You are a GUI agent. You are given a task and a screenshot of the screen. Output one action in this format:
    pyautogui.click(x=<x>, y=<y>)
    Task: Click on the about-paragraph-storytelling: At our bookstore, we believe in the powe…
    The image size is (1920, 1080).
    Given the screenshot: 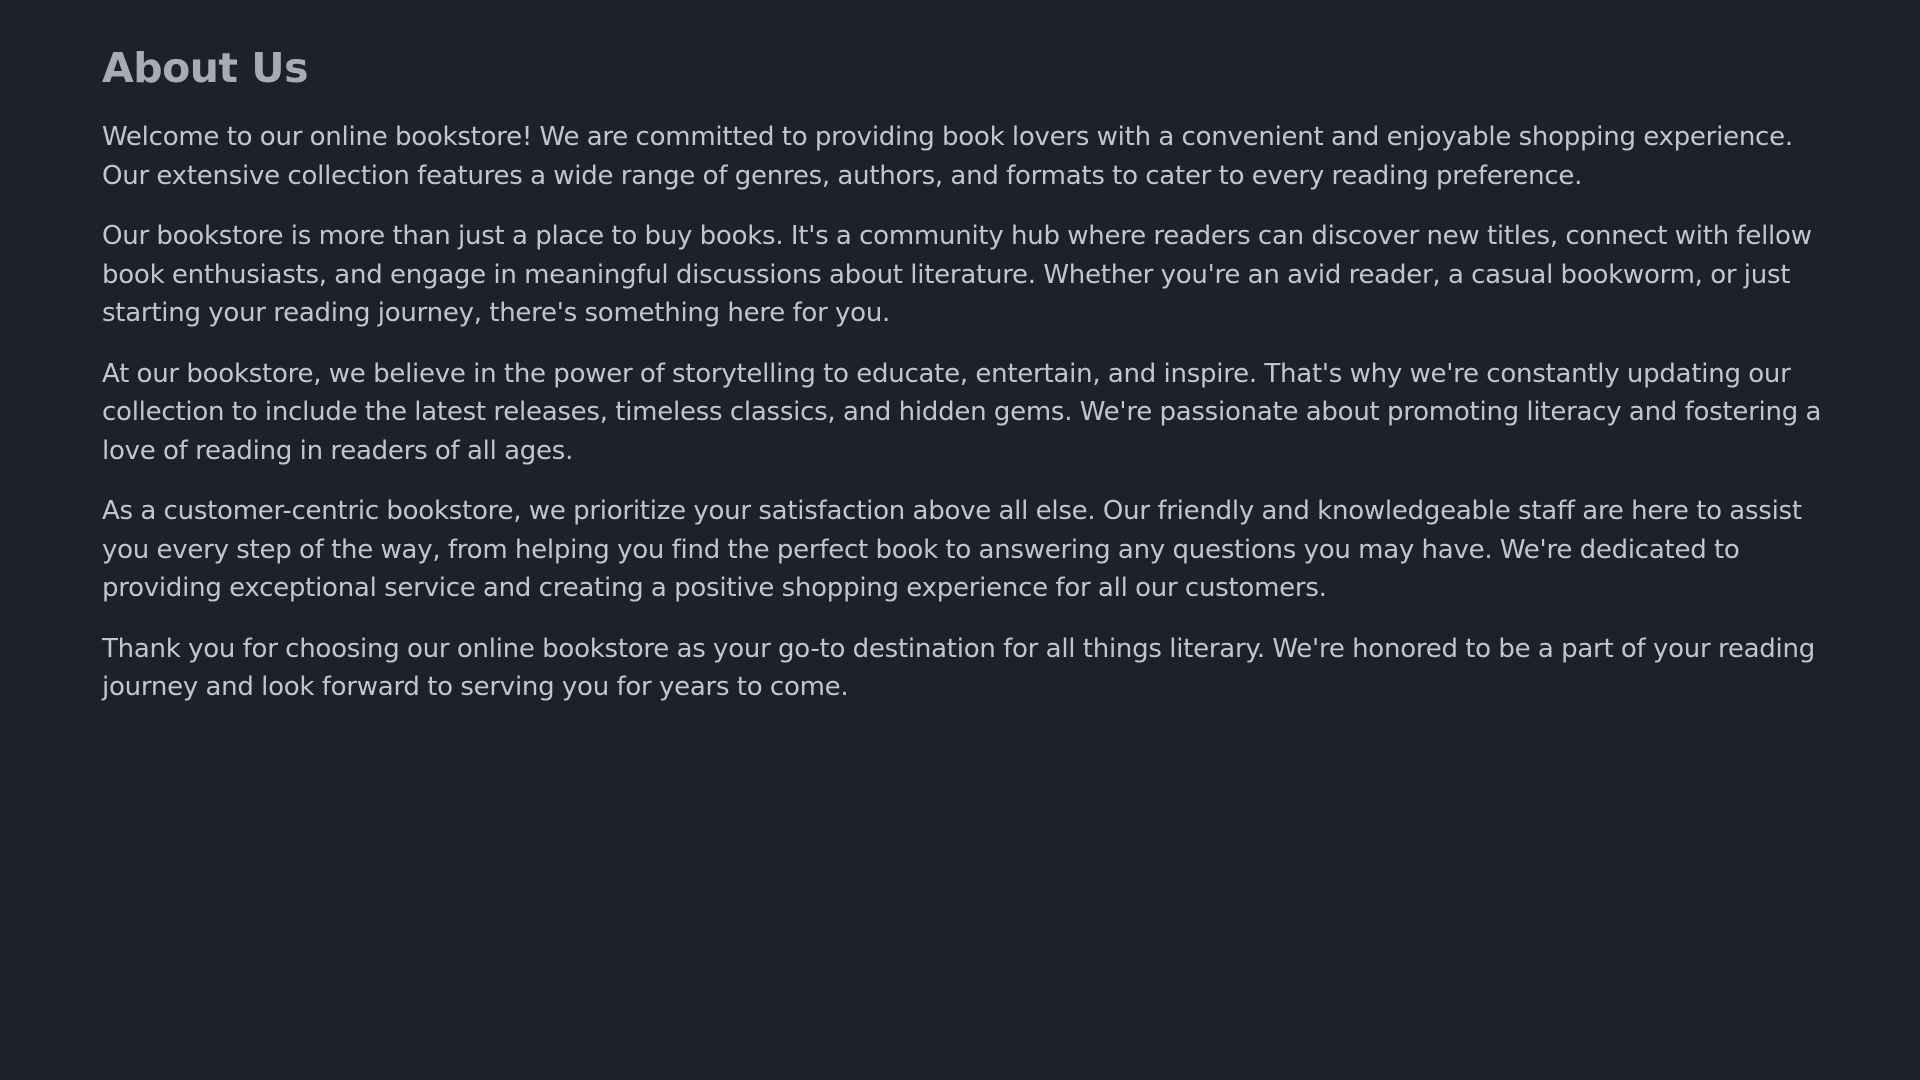 What is the action you would take?
    pyautogui.click(x=962, y=412)
    